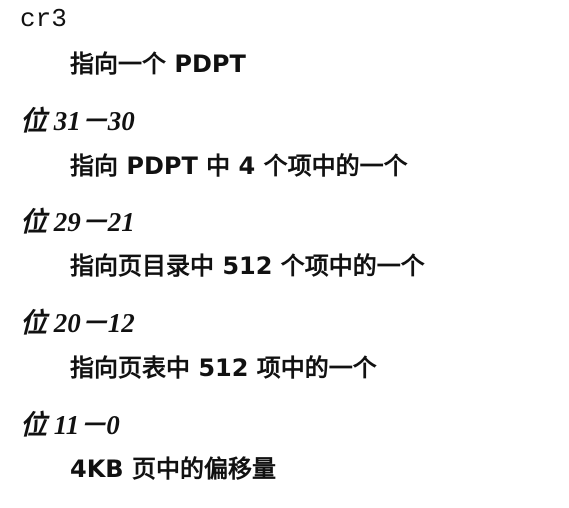 The width and height of the screenshot is (569, 508). Describe the element at coordinates (173, 469) in the screenshot. I see `bits-11-0-description: 4KB 页中的偏移量` at that location.